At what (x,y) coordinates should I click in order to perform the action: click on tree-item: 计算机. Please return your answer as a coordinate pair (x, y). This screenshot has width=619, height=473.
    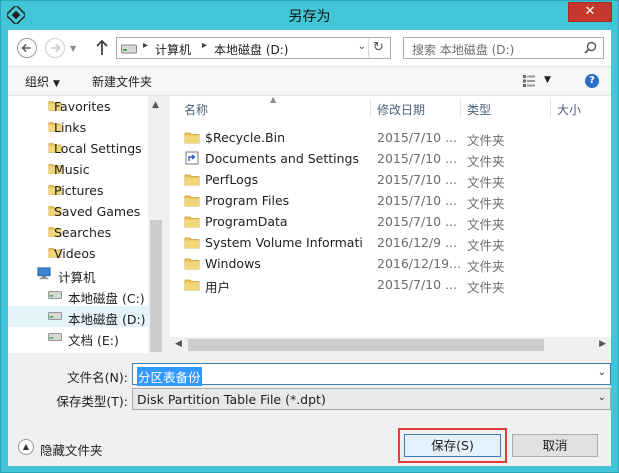
    Looking at the image, I should click on (78, 274).